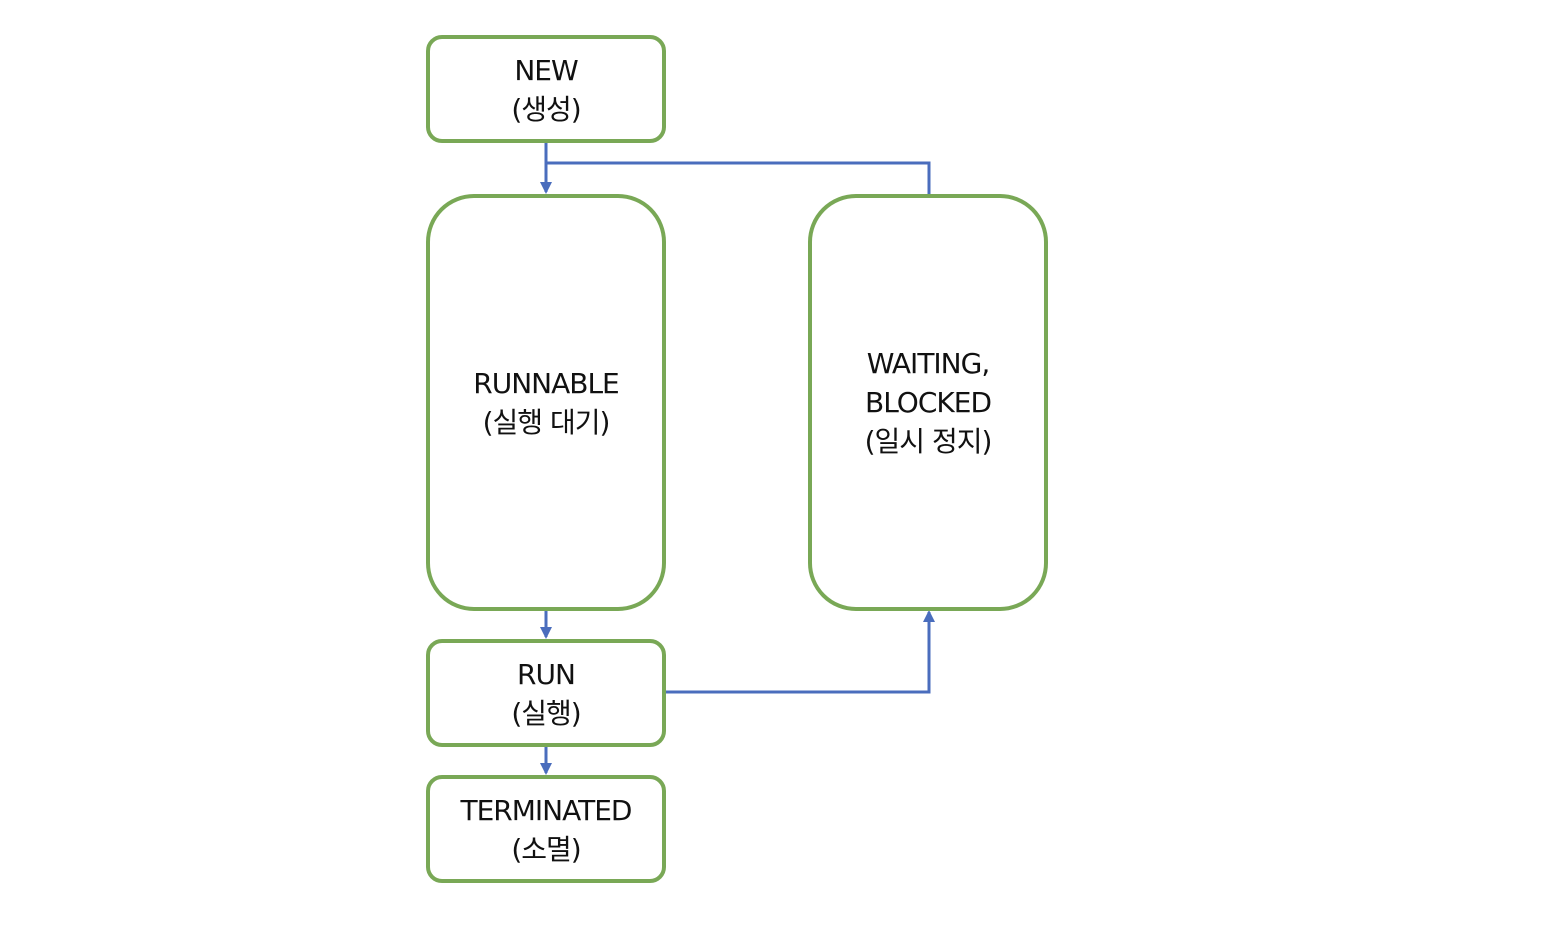 The image size is (1552, 926). I want to click on edge-run-to-waiting, so click(800, 652).